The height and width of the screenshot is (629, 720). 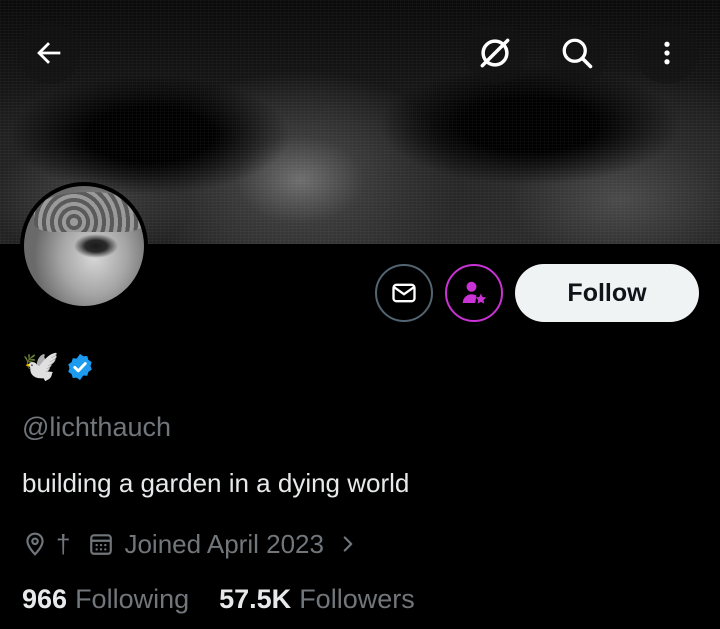 What do you see at coordinates (44, 599) in the screenshot?
I see `following-count: 966` at bounding box center [44, 599].